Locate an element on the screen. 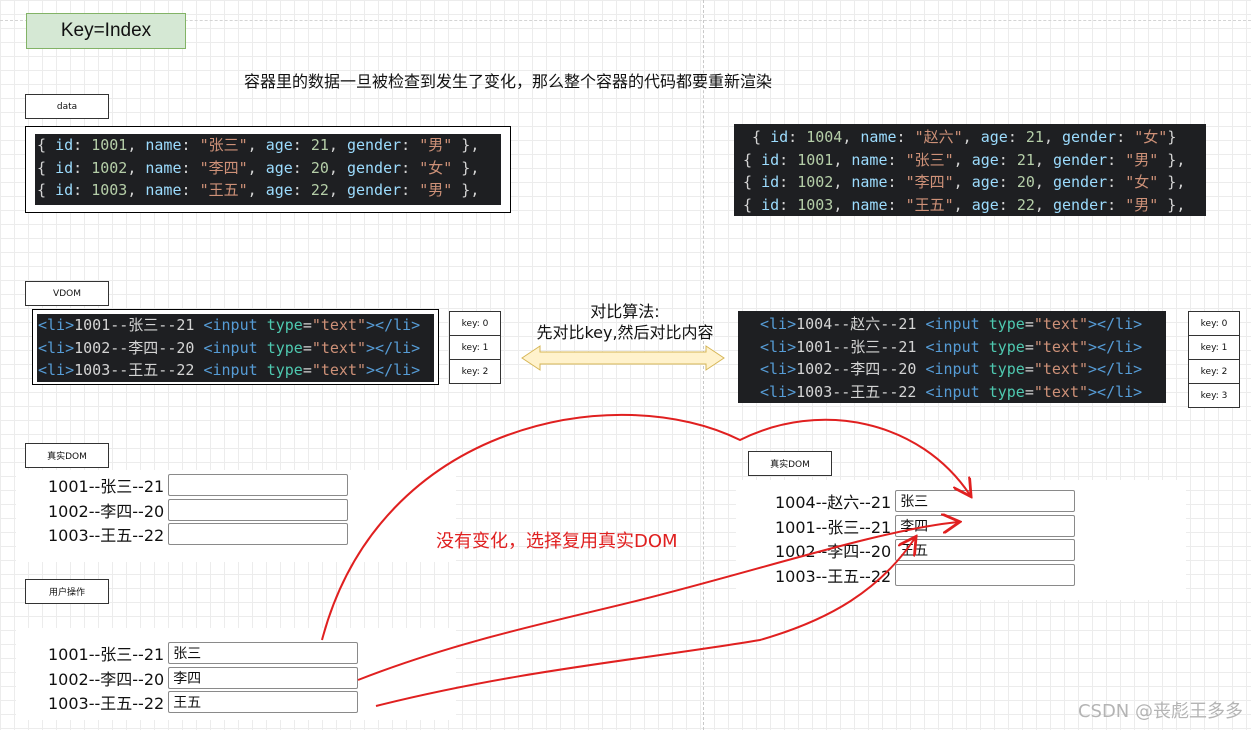 The height and width of the screenshot is (730, 1251). list-item: 1004--赵六--21 张三 is located at coordinates (980, 501).